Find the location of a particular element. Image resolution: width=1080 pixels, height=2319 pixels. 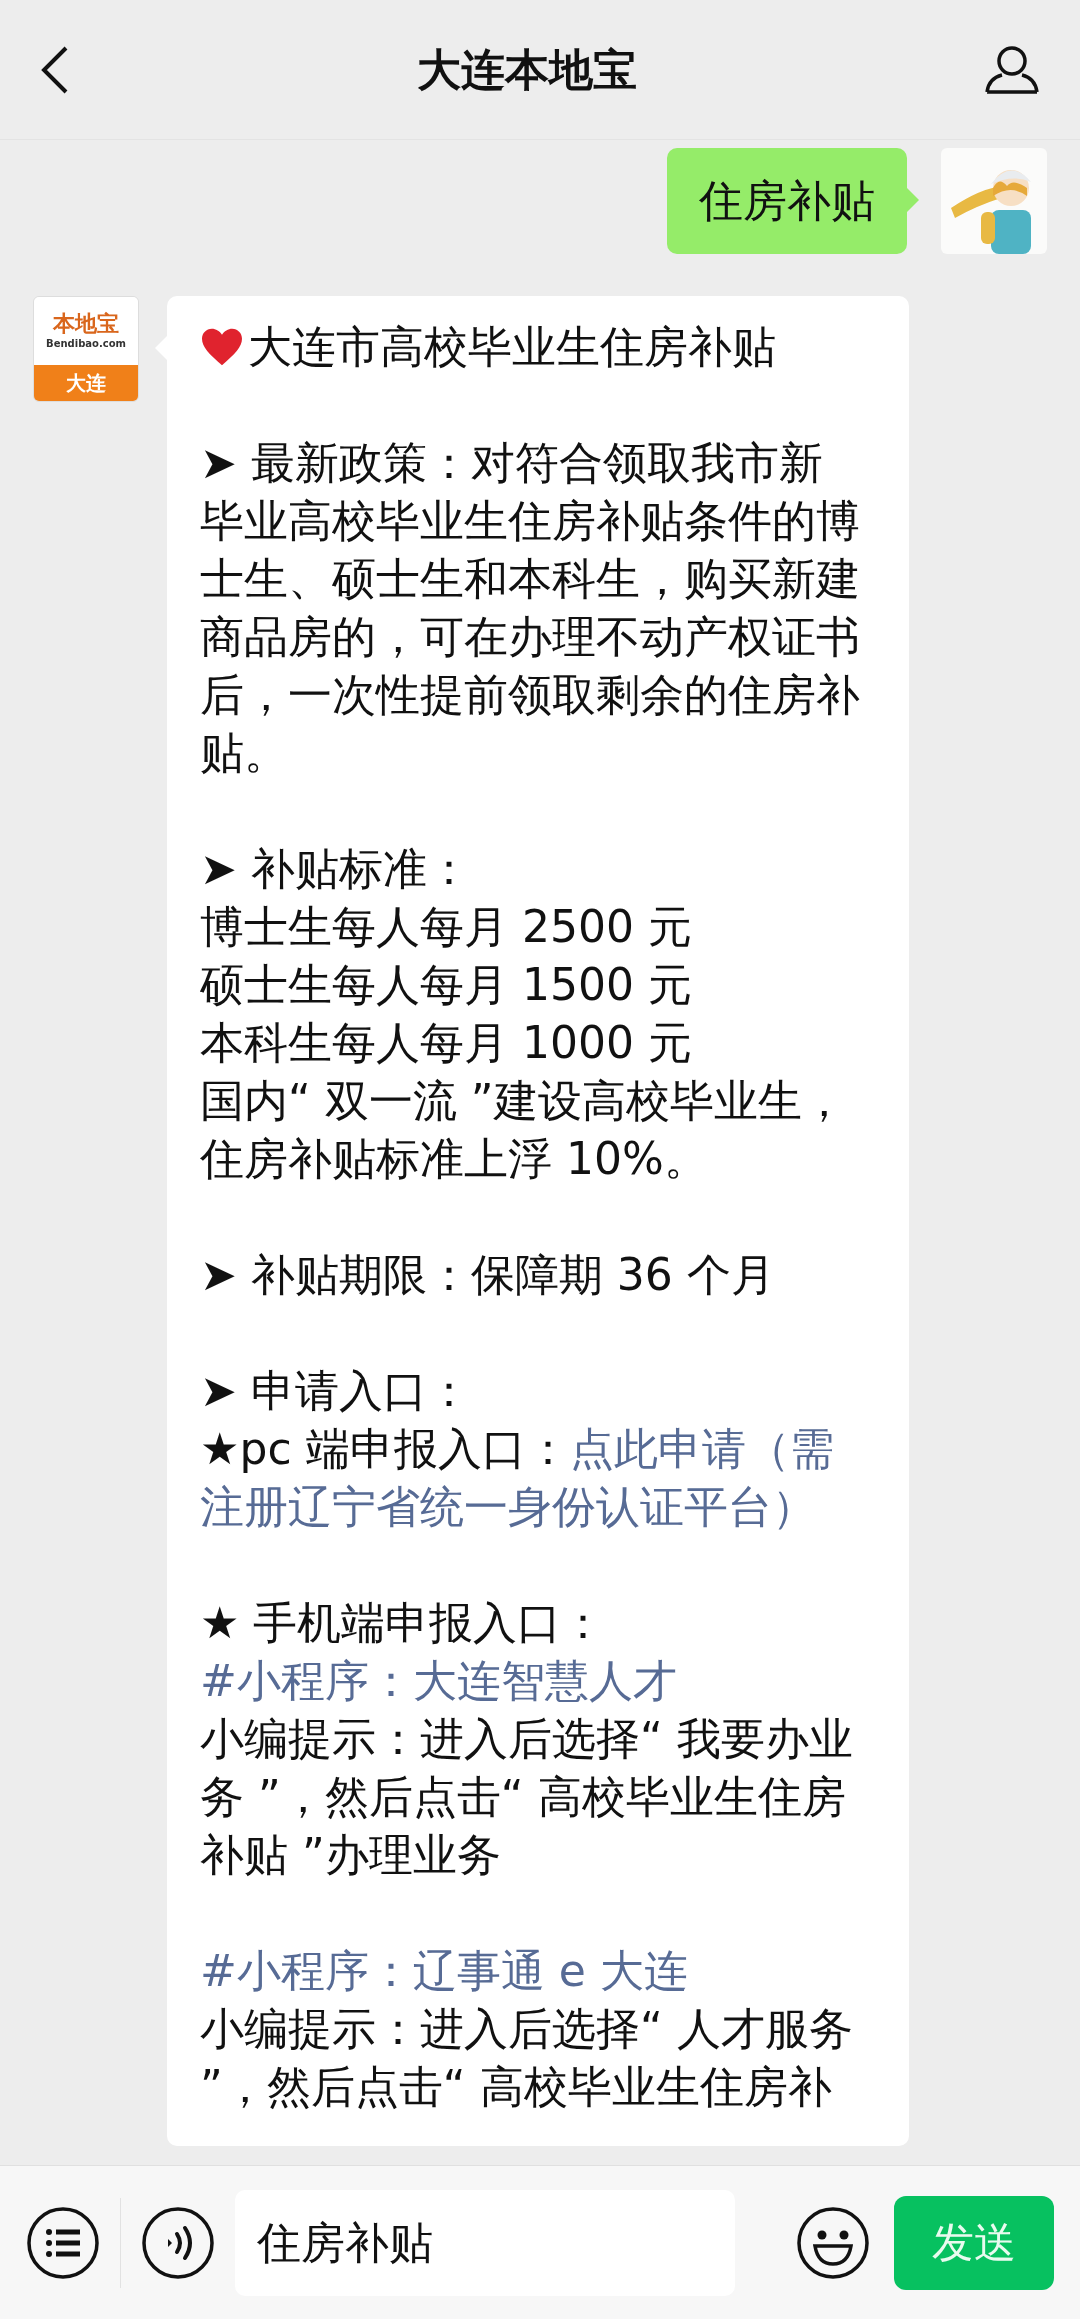

logo-city: 大连 is located at coordinates (86, 383).